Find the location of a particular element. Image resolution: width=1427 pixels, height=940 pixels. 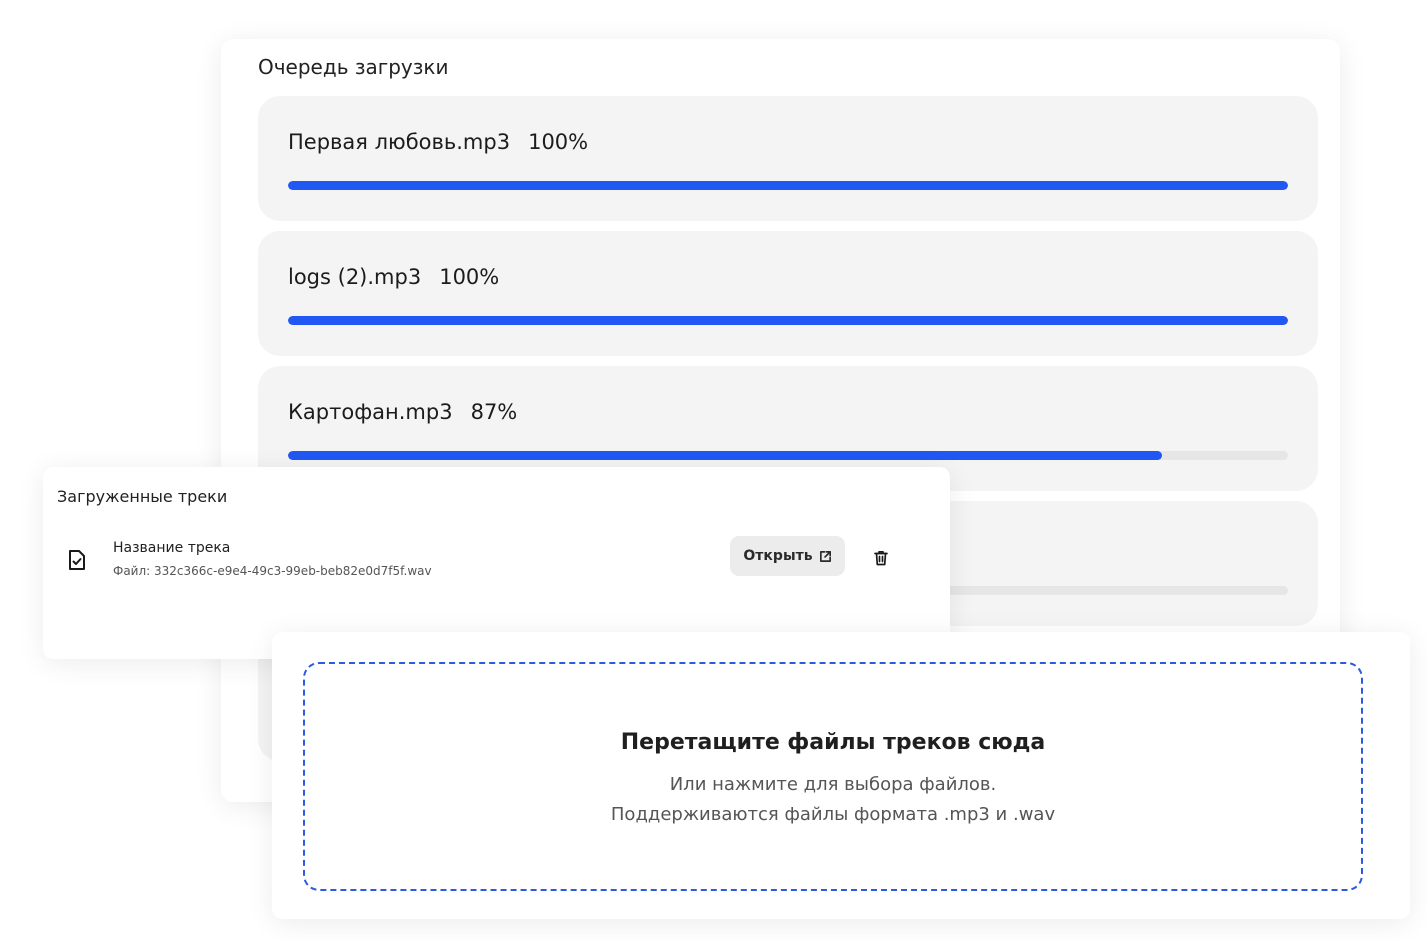

dropzone-title: Перетащите файлы треков сюда is located at coordinates (833, 742).